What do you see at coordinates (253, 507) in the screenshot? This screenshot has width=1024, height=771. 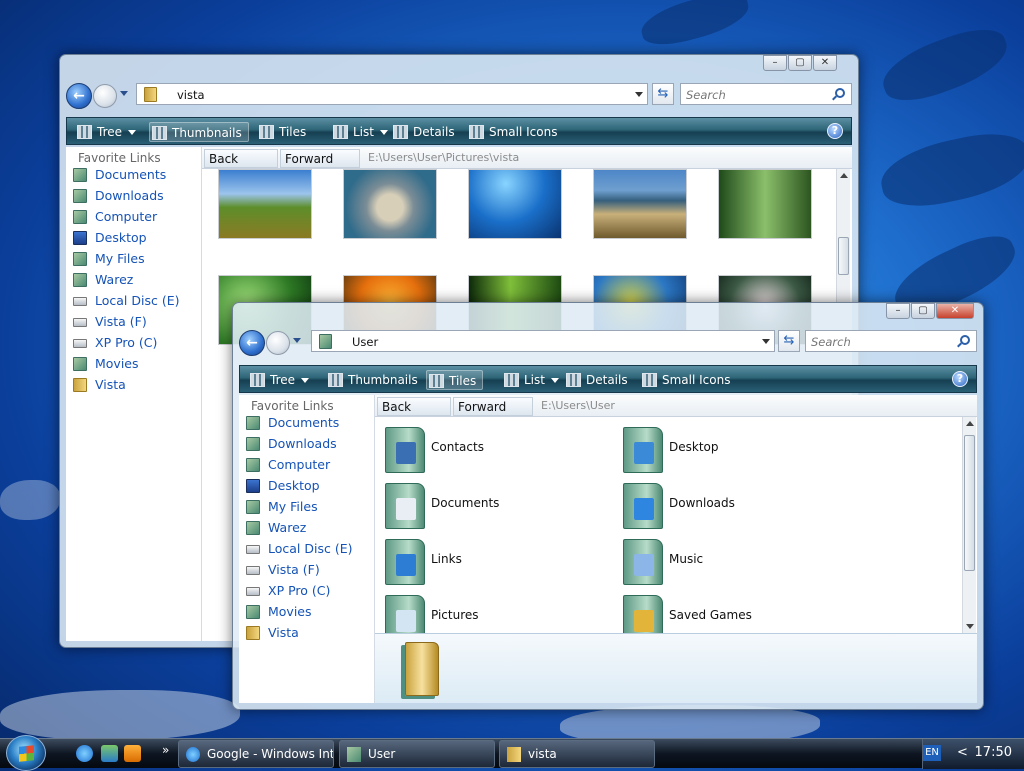 I see `myfiles-icon` at bounding box center [253, 507].